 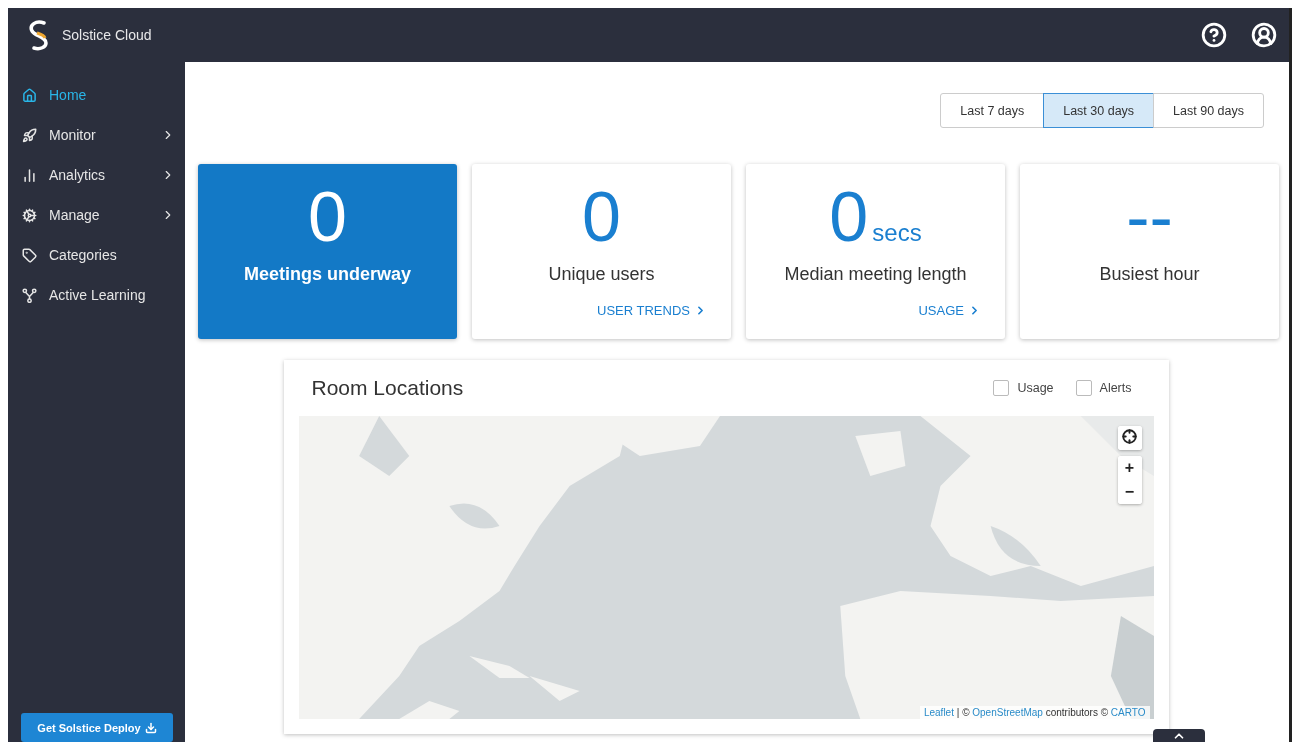 What do you see at coordinates (1129, 492) in the screenshot?
I see `zoom-out-button: −` at bounding box center [1129, 492].